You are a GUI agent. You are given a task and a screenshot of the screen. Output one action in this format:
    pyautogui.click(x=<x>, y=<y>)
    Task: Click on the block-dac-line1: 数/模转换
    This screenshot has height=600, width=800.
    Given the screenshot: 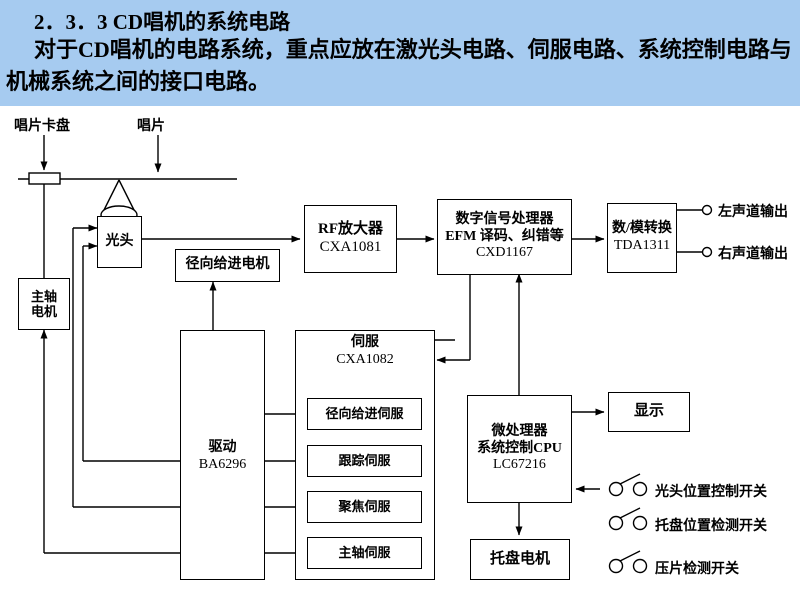 What is the action you would take?
    pyautogui.click(x=642, y=229)
    